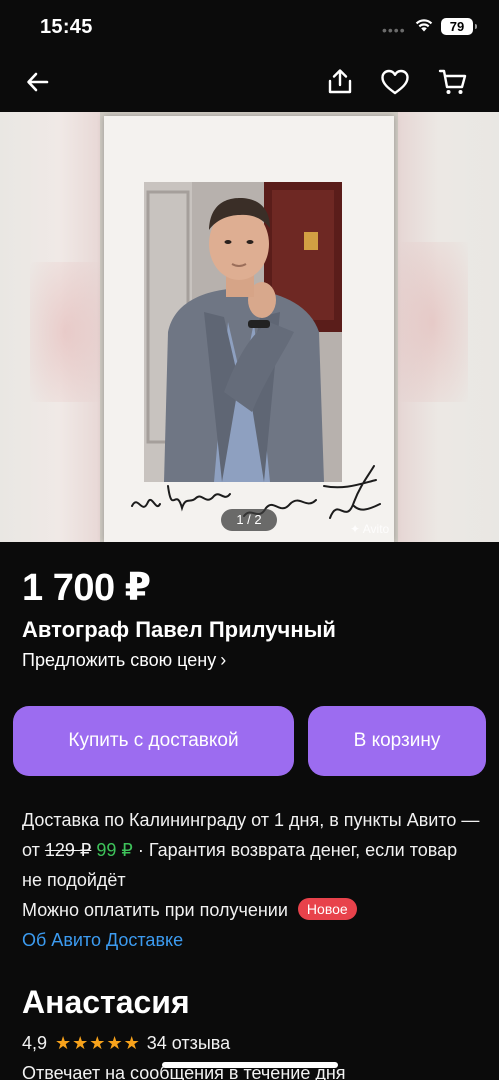 This screenshot has width=499, height=1080. I want to click on reviews-count: 34 отзыва, so click(188, 1043).